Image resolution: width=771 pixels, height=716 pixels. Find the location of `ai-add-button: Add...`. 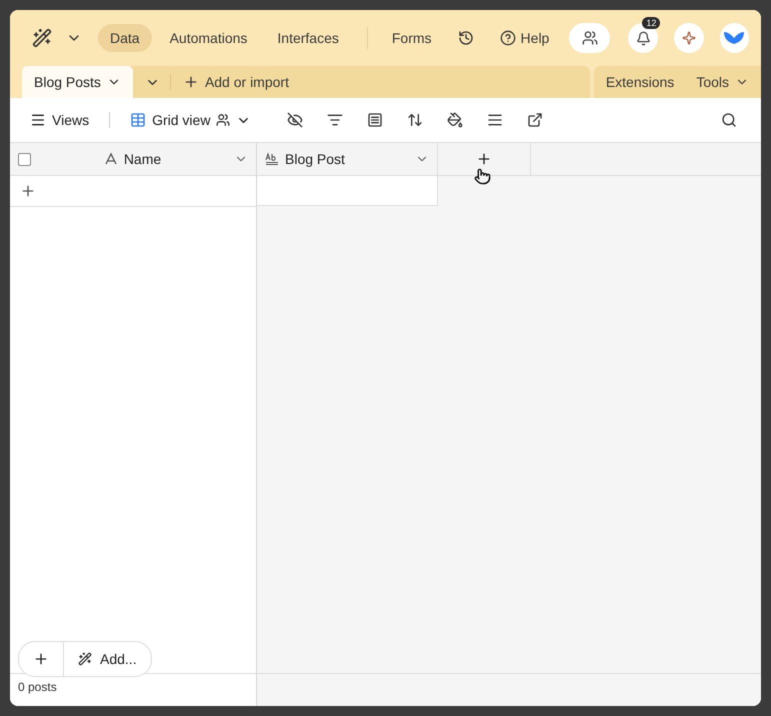

ai-add-button: Add... is located at coordinates (107, 659).